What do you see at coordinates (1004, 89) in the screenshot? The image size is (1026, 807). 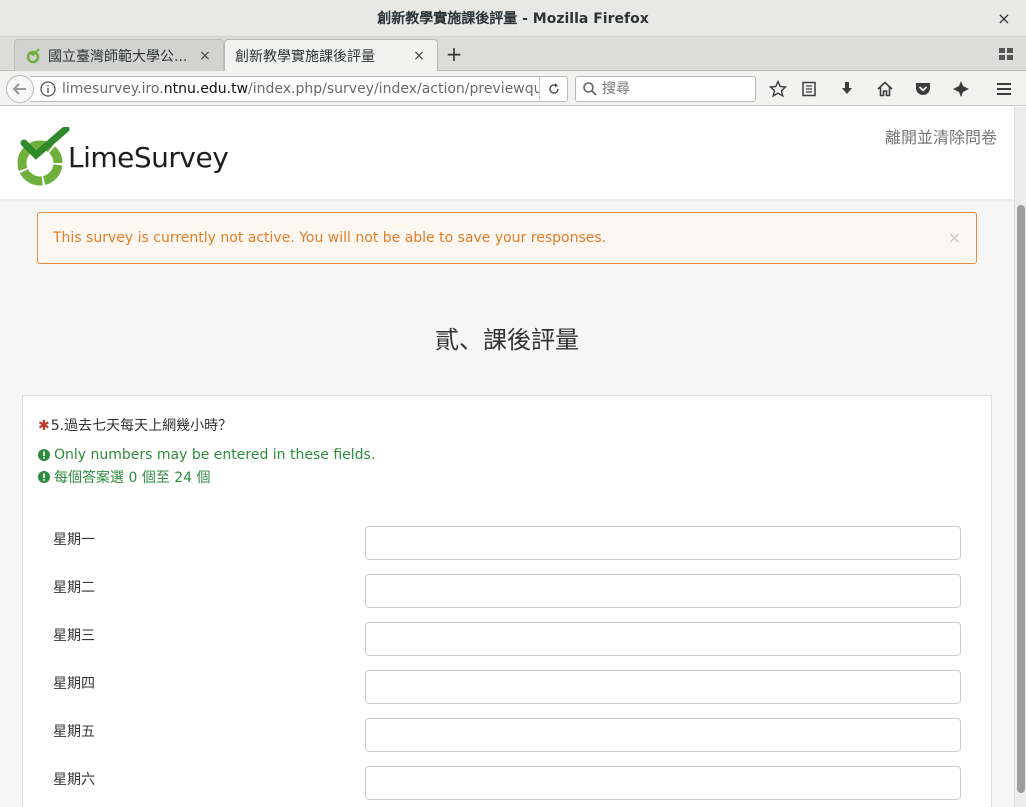 I see `hamburger-menu-icon` at bounding box center [1004, 89].